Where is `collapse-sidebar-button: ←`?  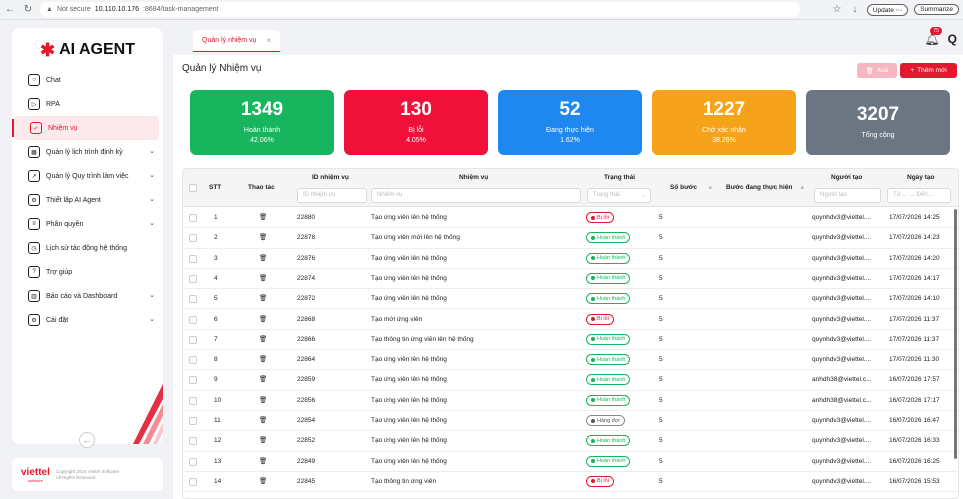
collapse-sidebar-button: ← is located at coordinates (87, 440).